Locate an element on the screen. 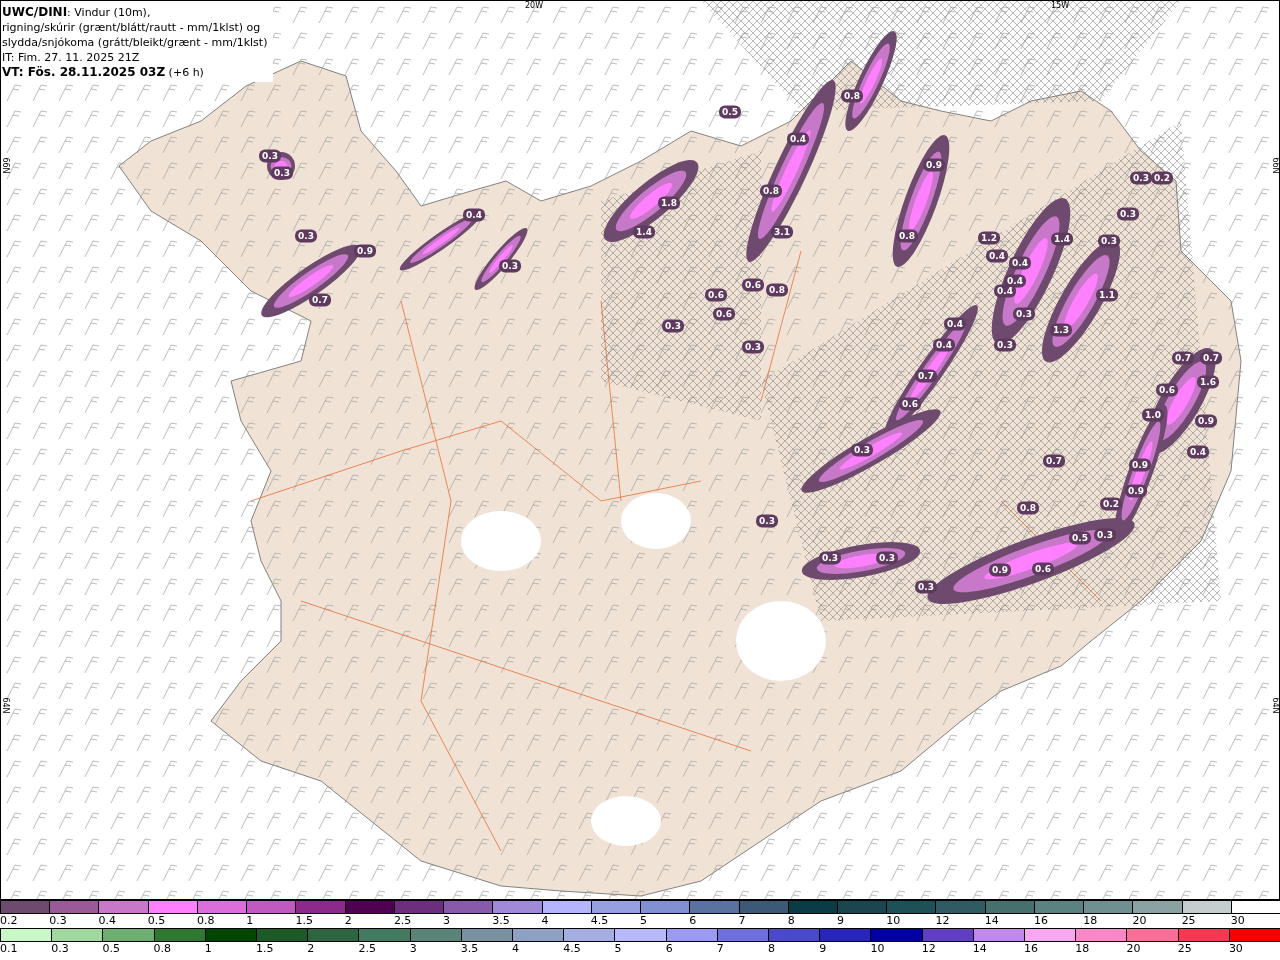  precipitation-value: 1.2 is located at coordinates (989, 238).